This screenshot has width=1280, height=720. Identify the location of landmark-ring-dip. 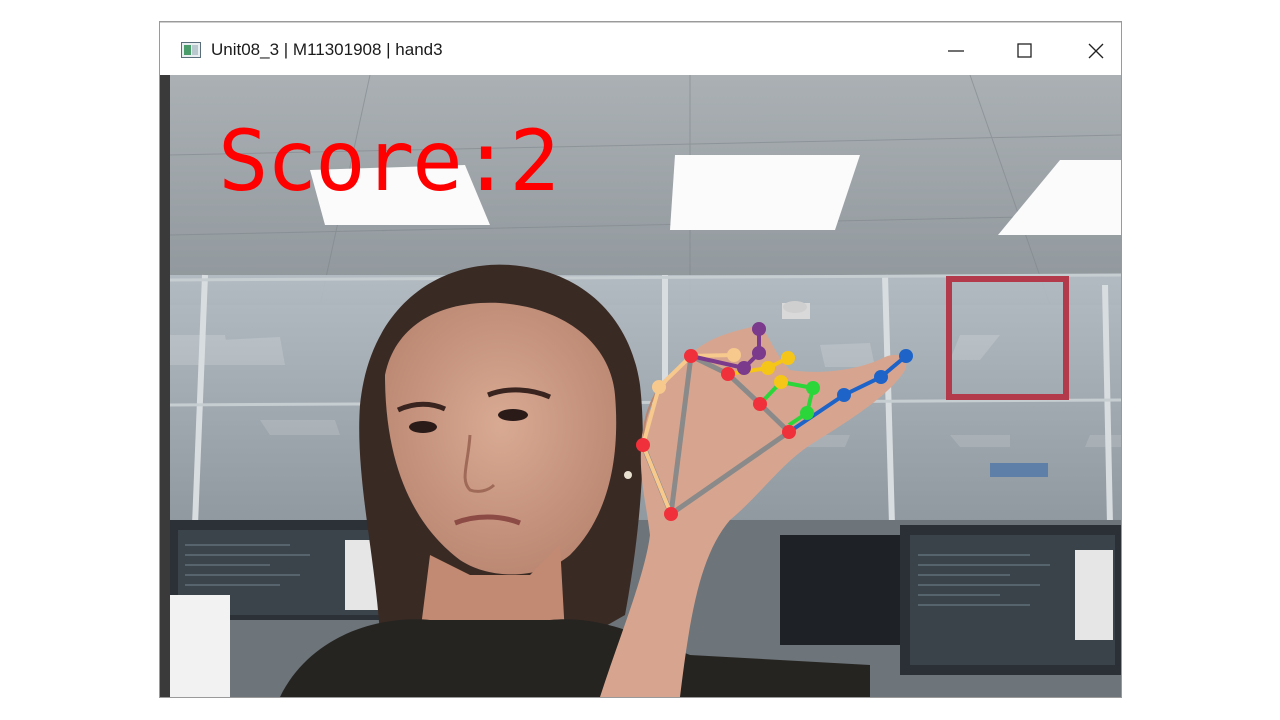
(807, 413).